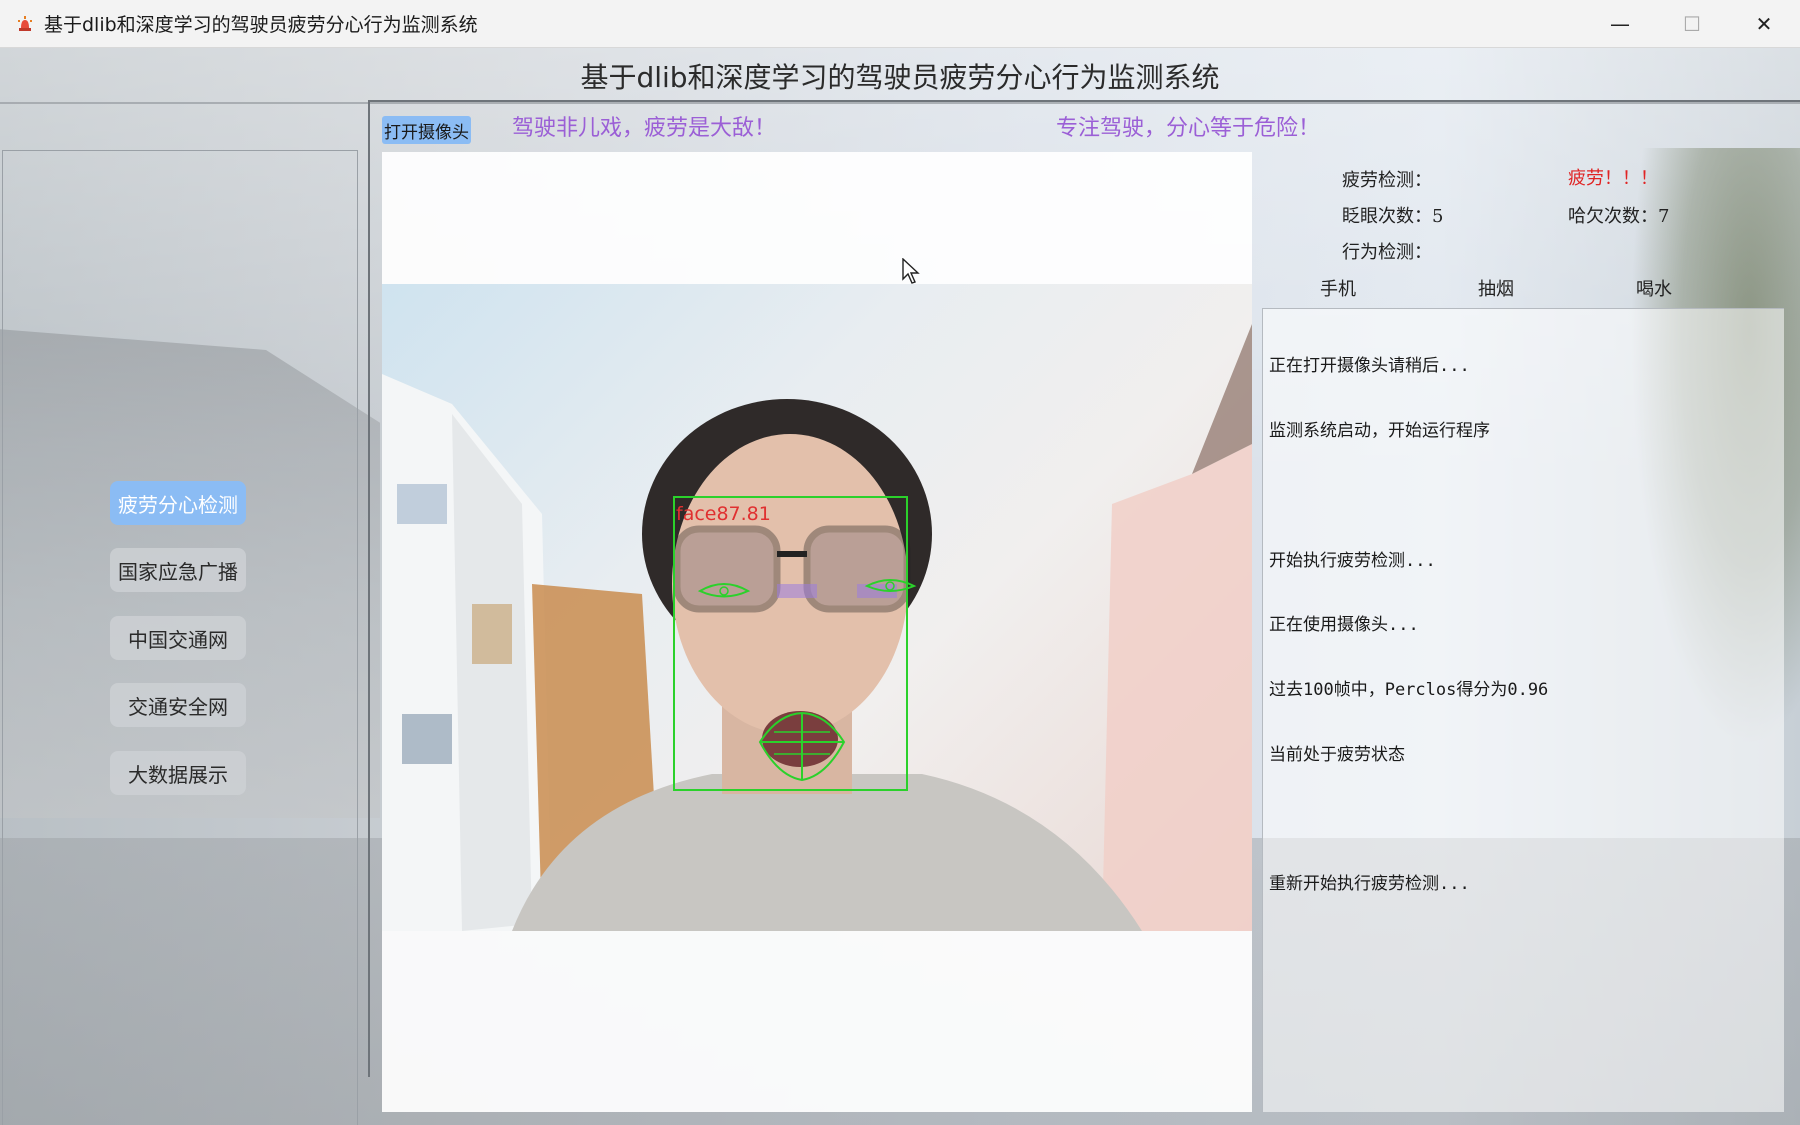  I want to click on face-confidence-label: face87.81, so click(723, 514).